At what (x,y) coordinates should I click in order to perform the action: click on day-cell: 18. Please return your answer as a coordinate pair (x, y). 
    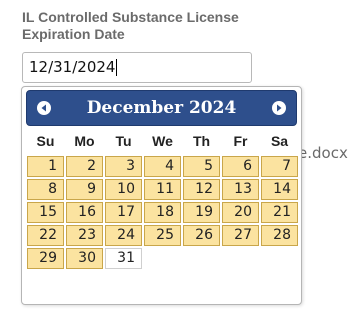
    Looking at the image, I should click on (162, 212).